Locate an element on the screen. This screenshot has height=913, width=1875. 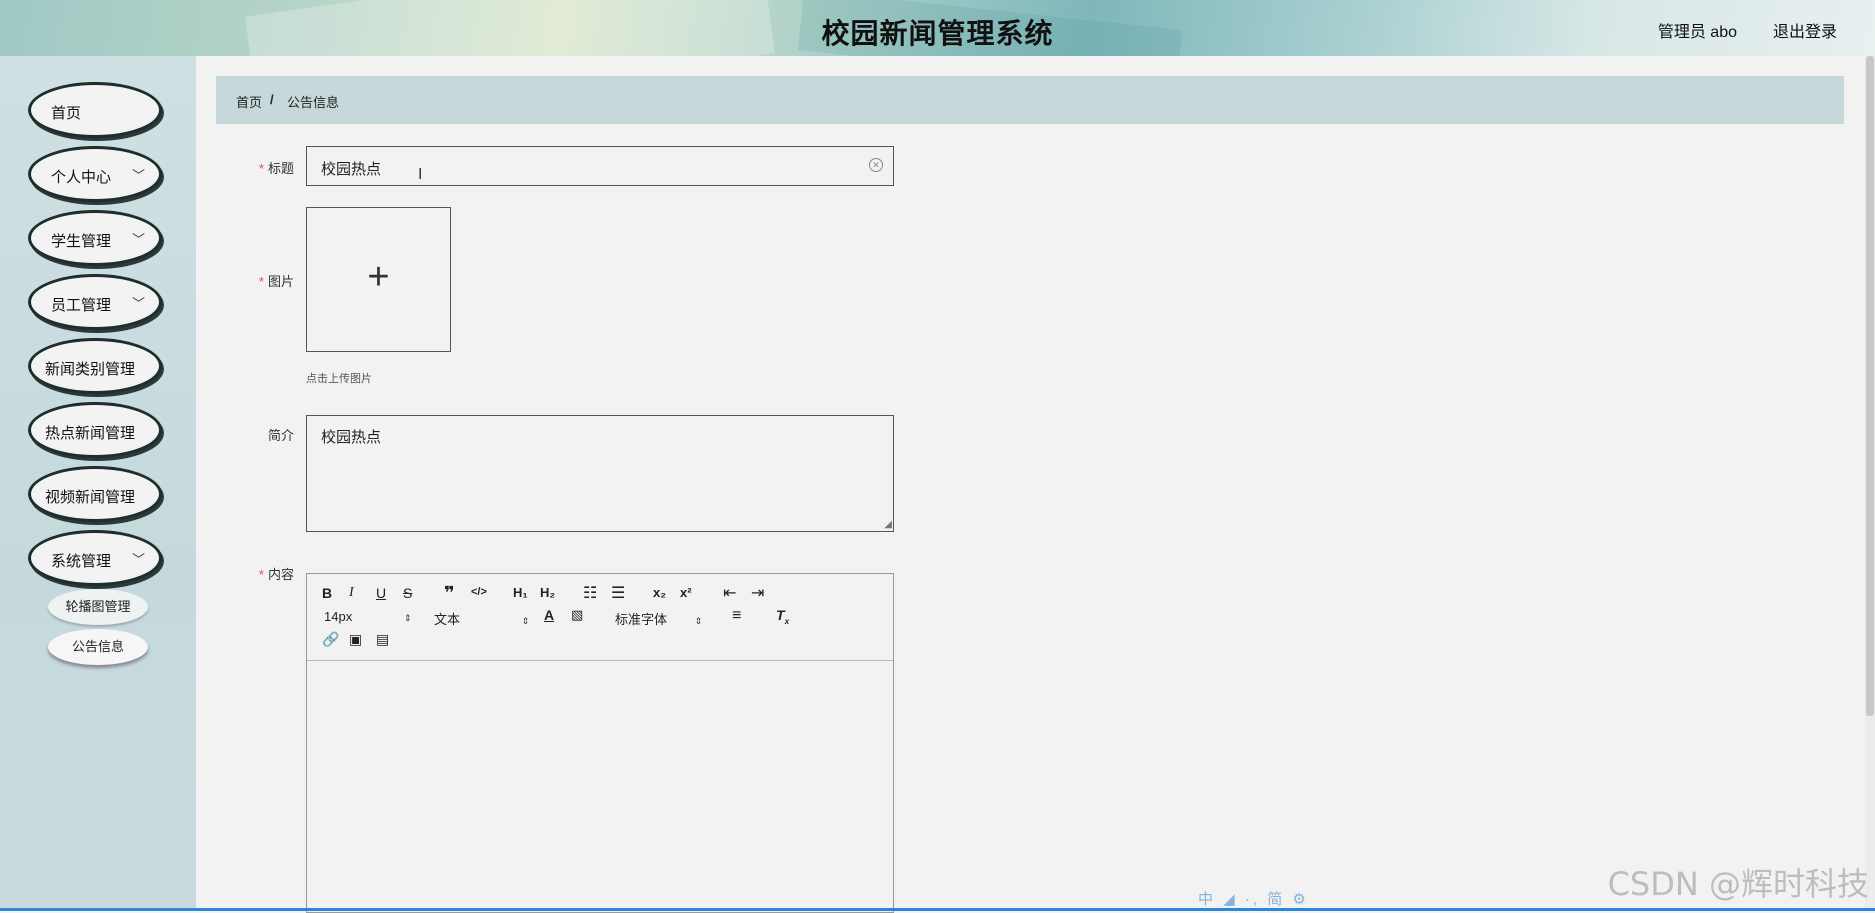
sidebar-subitem-announcement: 公告信息 is located at coordinates (98, 647).